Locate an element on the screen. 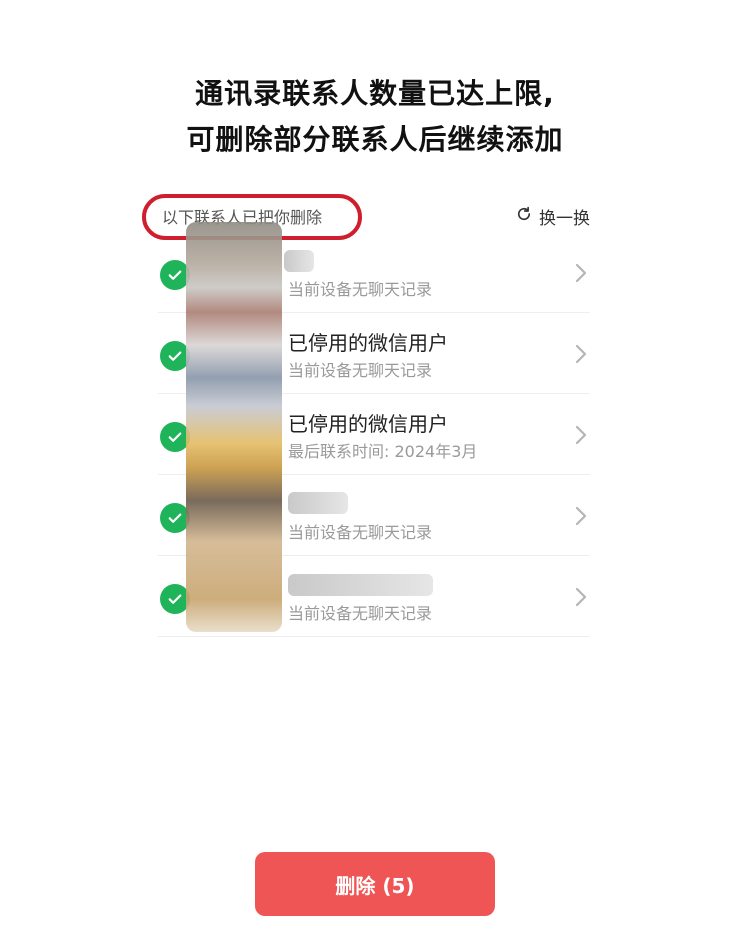 The height and width of the screenshot is (933, 750). refresh-icon is located at coordinates (524, 216).